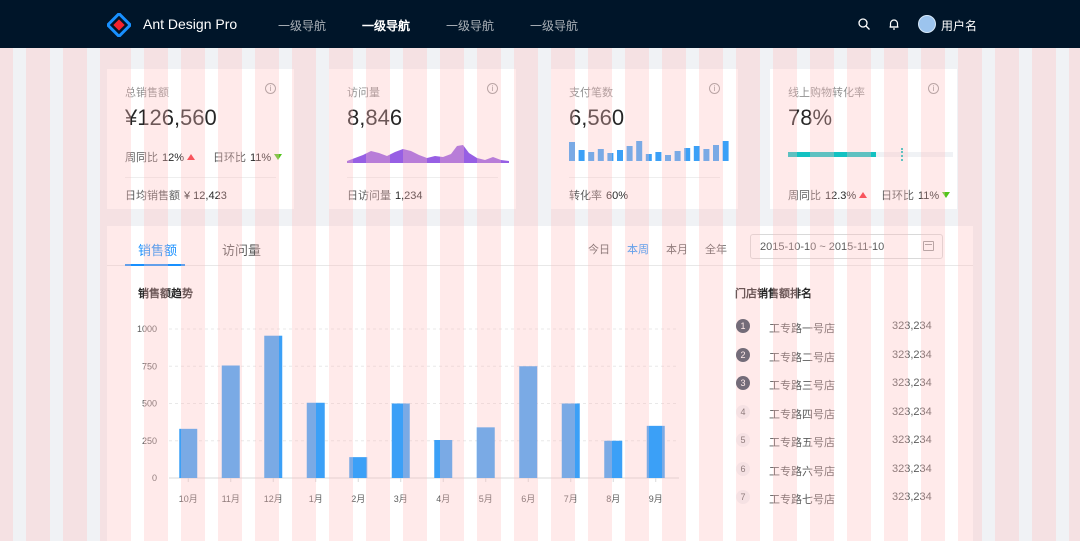 This screenshot has width=1080, height=541. What do you see at coordinates (835, 384) in the screenshot?
I see `rank-row: 3 工专路三号店 323,234` at bounding box center [835, 384].